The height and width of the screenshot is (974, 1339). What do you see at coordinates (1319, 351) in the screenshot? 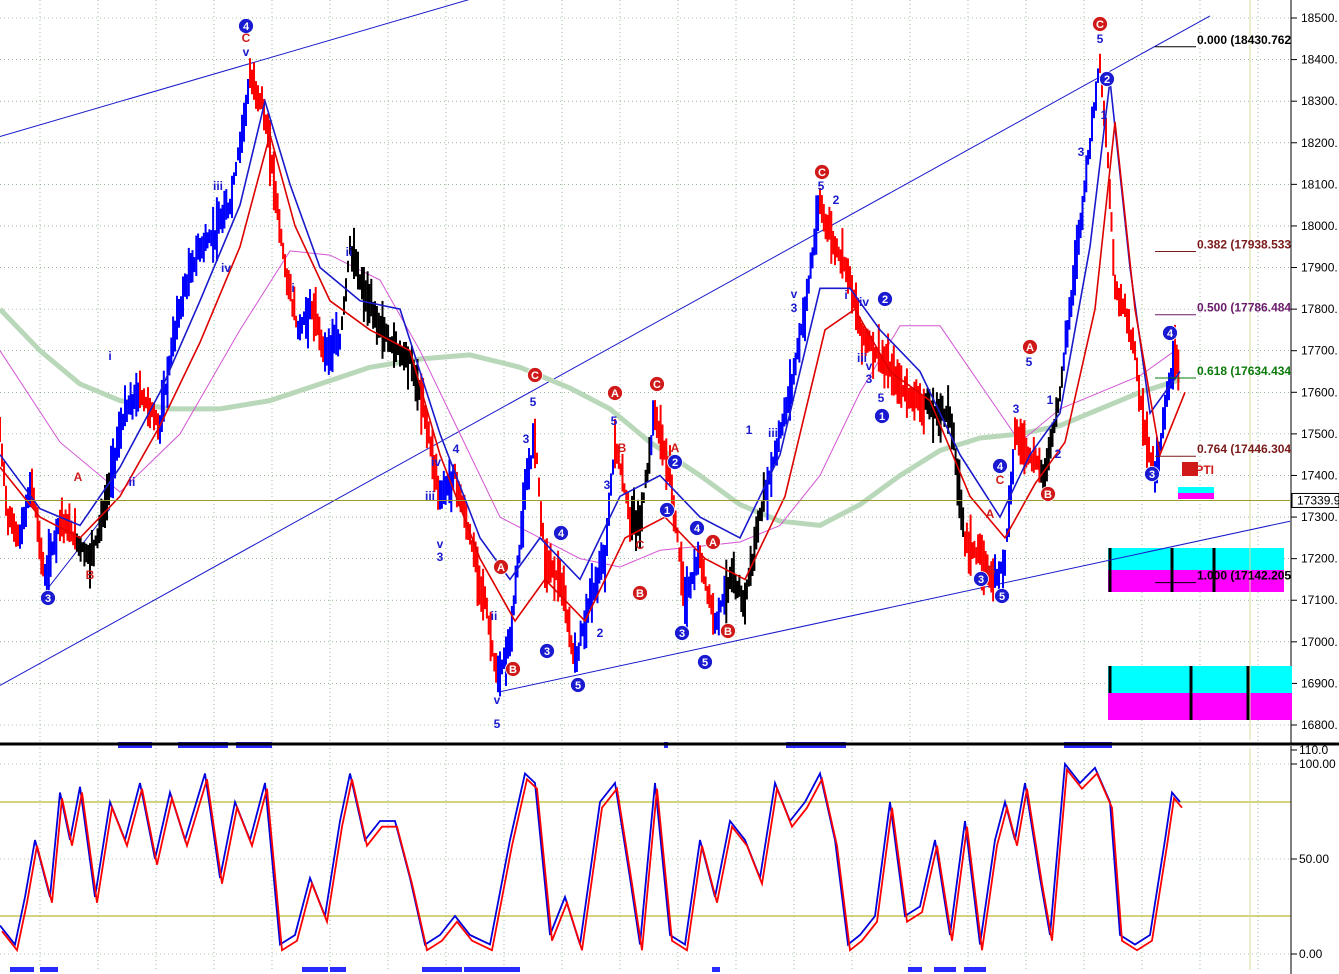
I see `price-tick-label: 17700.` at bounding box center [1319, 351].